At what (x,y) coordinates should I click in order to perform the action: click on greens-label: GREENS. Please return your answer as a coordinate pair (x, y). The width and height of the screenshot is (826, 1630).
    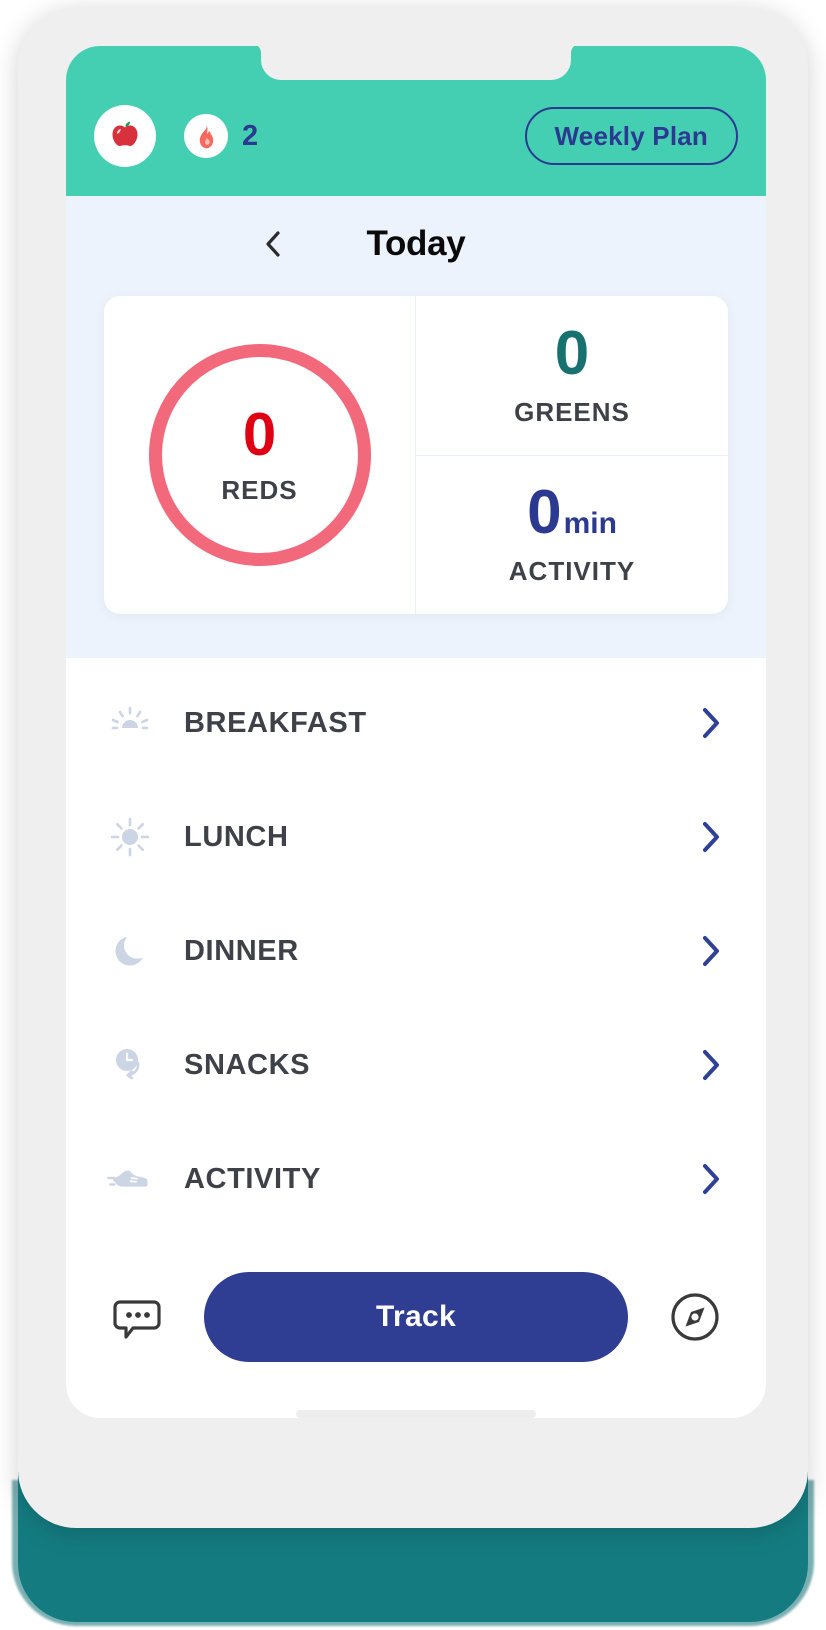
    Looking at the image, I should click on (572, 411).